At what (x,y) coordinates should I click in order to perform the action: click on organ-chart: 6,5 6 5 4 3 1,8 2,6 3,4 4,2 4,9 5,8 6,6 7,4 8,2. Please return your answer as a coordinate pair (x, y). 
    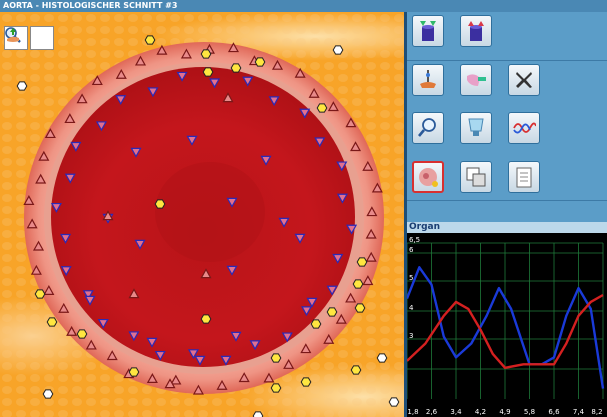
    Looking at the image, I should click on (507, 325).